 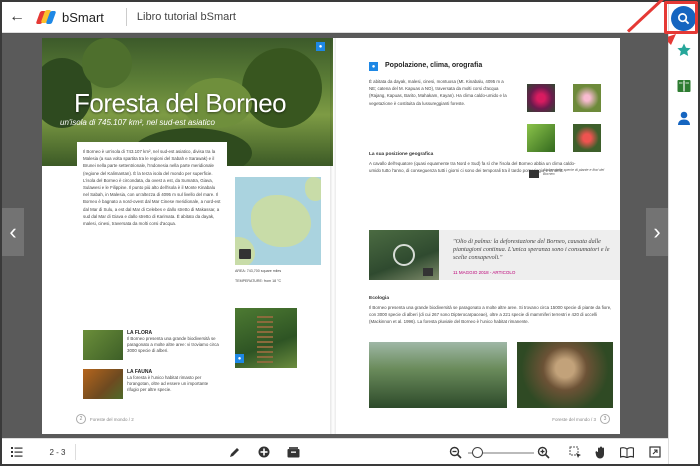 What do you see at coordinates (335, 17) in the screenshot?
I see `top-bar: ← bSmart Libro tutorial bSmart` at bounding box center [335, 17].